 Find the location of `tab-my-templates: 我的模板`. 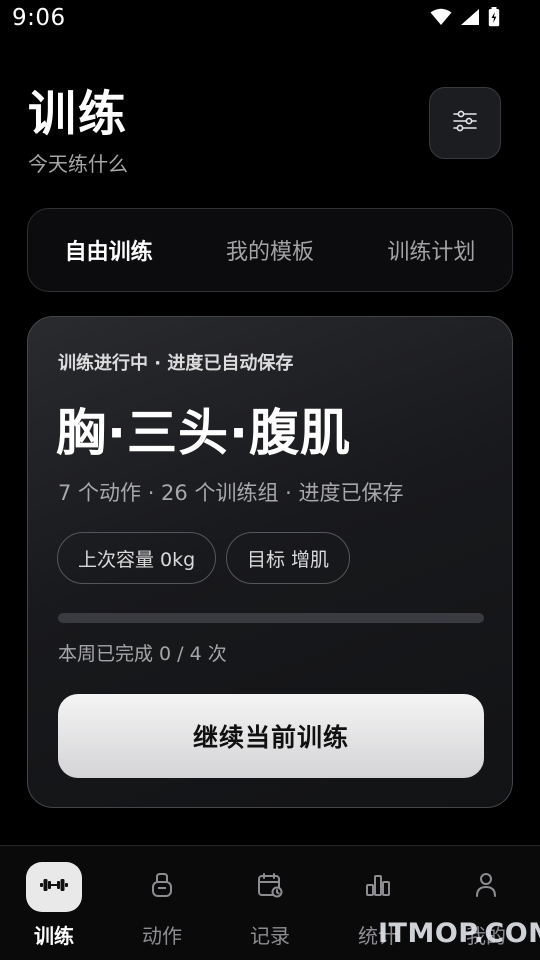

tab-my-templates: 我的模板 is located at coordinates (269, 250).